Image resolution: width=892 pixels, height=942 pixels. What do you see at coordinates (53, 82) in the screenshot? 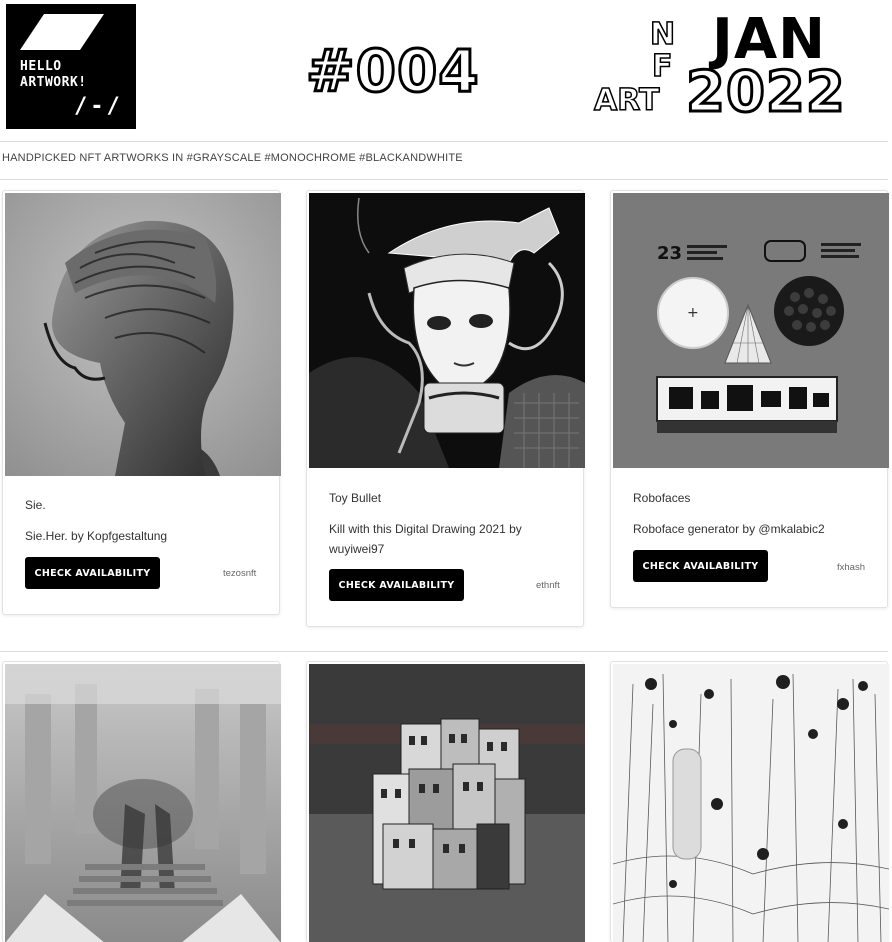
I see `logo-line-2: ARTWORK!` at bounding box center [53, 82].